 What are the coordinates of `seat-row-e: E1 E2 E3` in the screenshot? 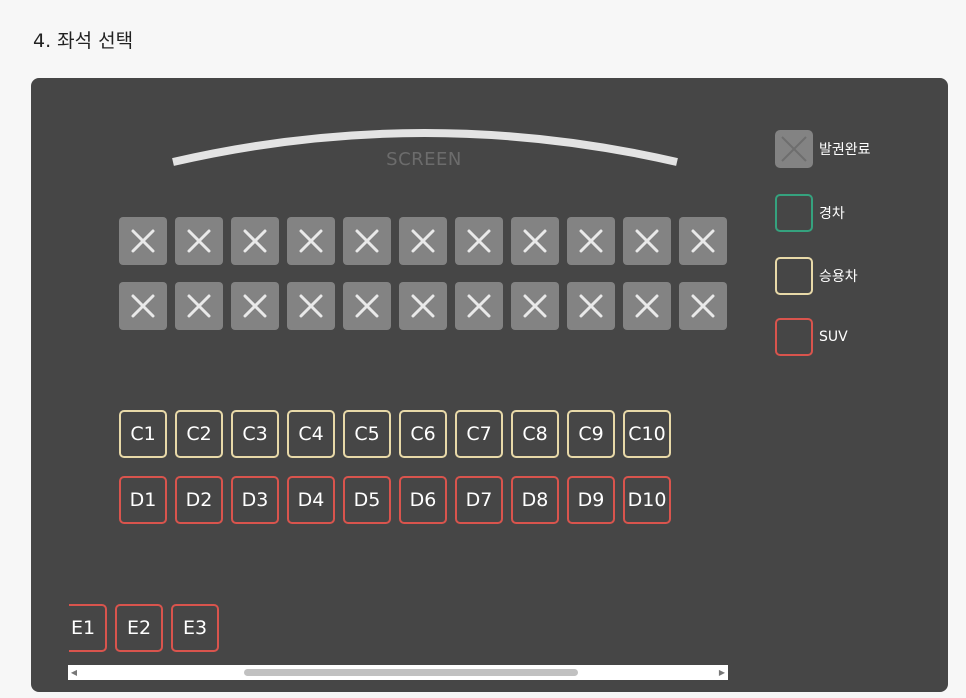 It's located at (144, 628).